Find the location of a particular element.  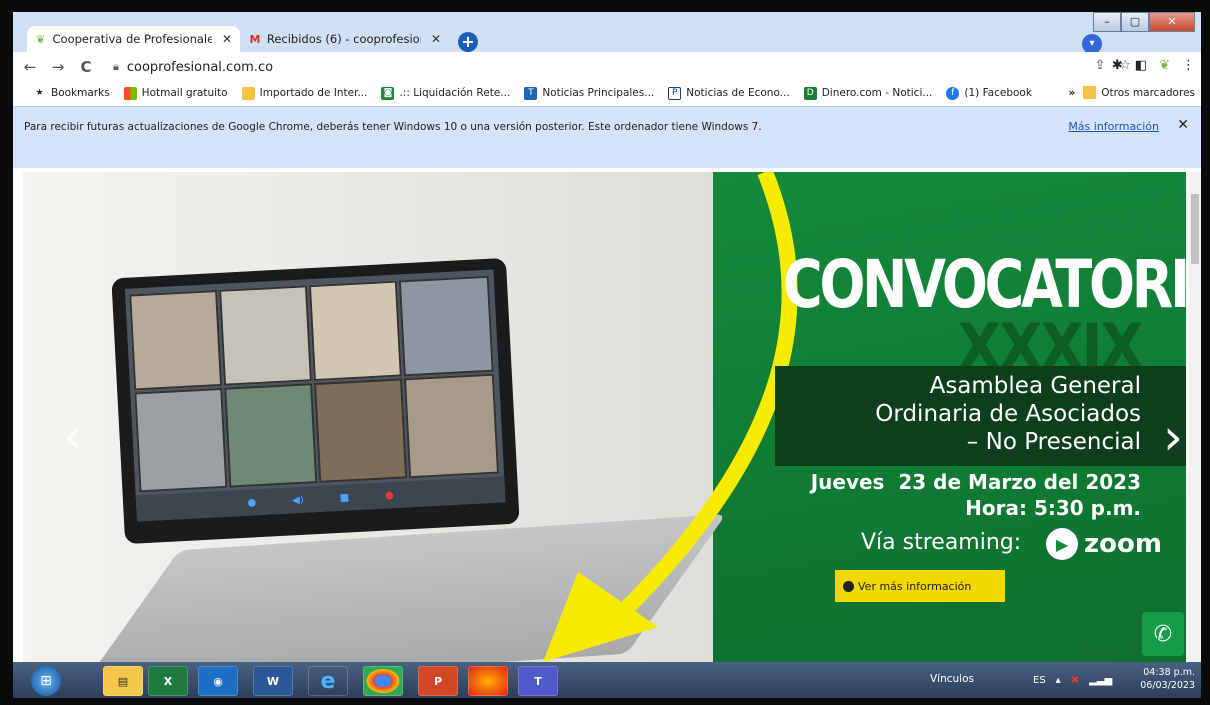

system-tray: ES ▴ ✖ ▂▃▅ is located at coordinates (1072, 680).